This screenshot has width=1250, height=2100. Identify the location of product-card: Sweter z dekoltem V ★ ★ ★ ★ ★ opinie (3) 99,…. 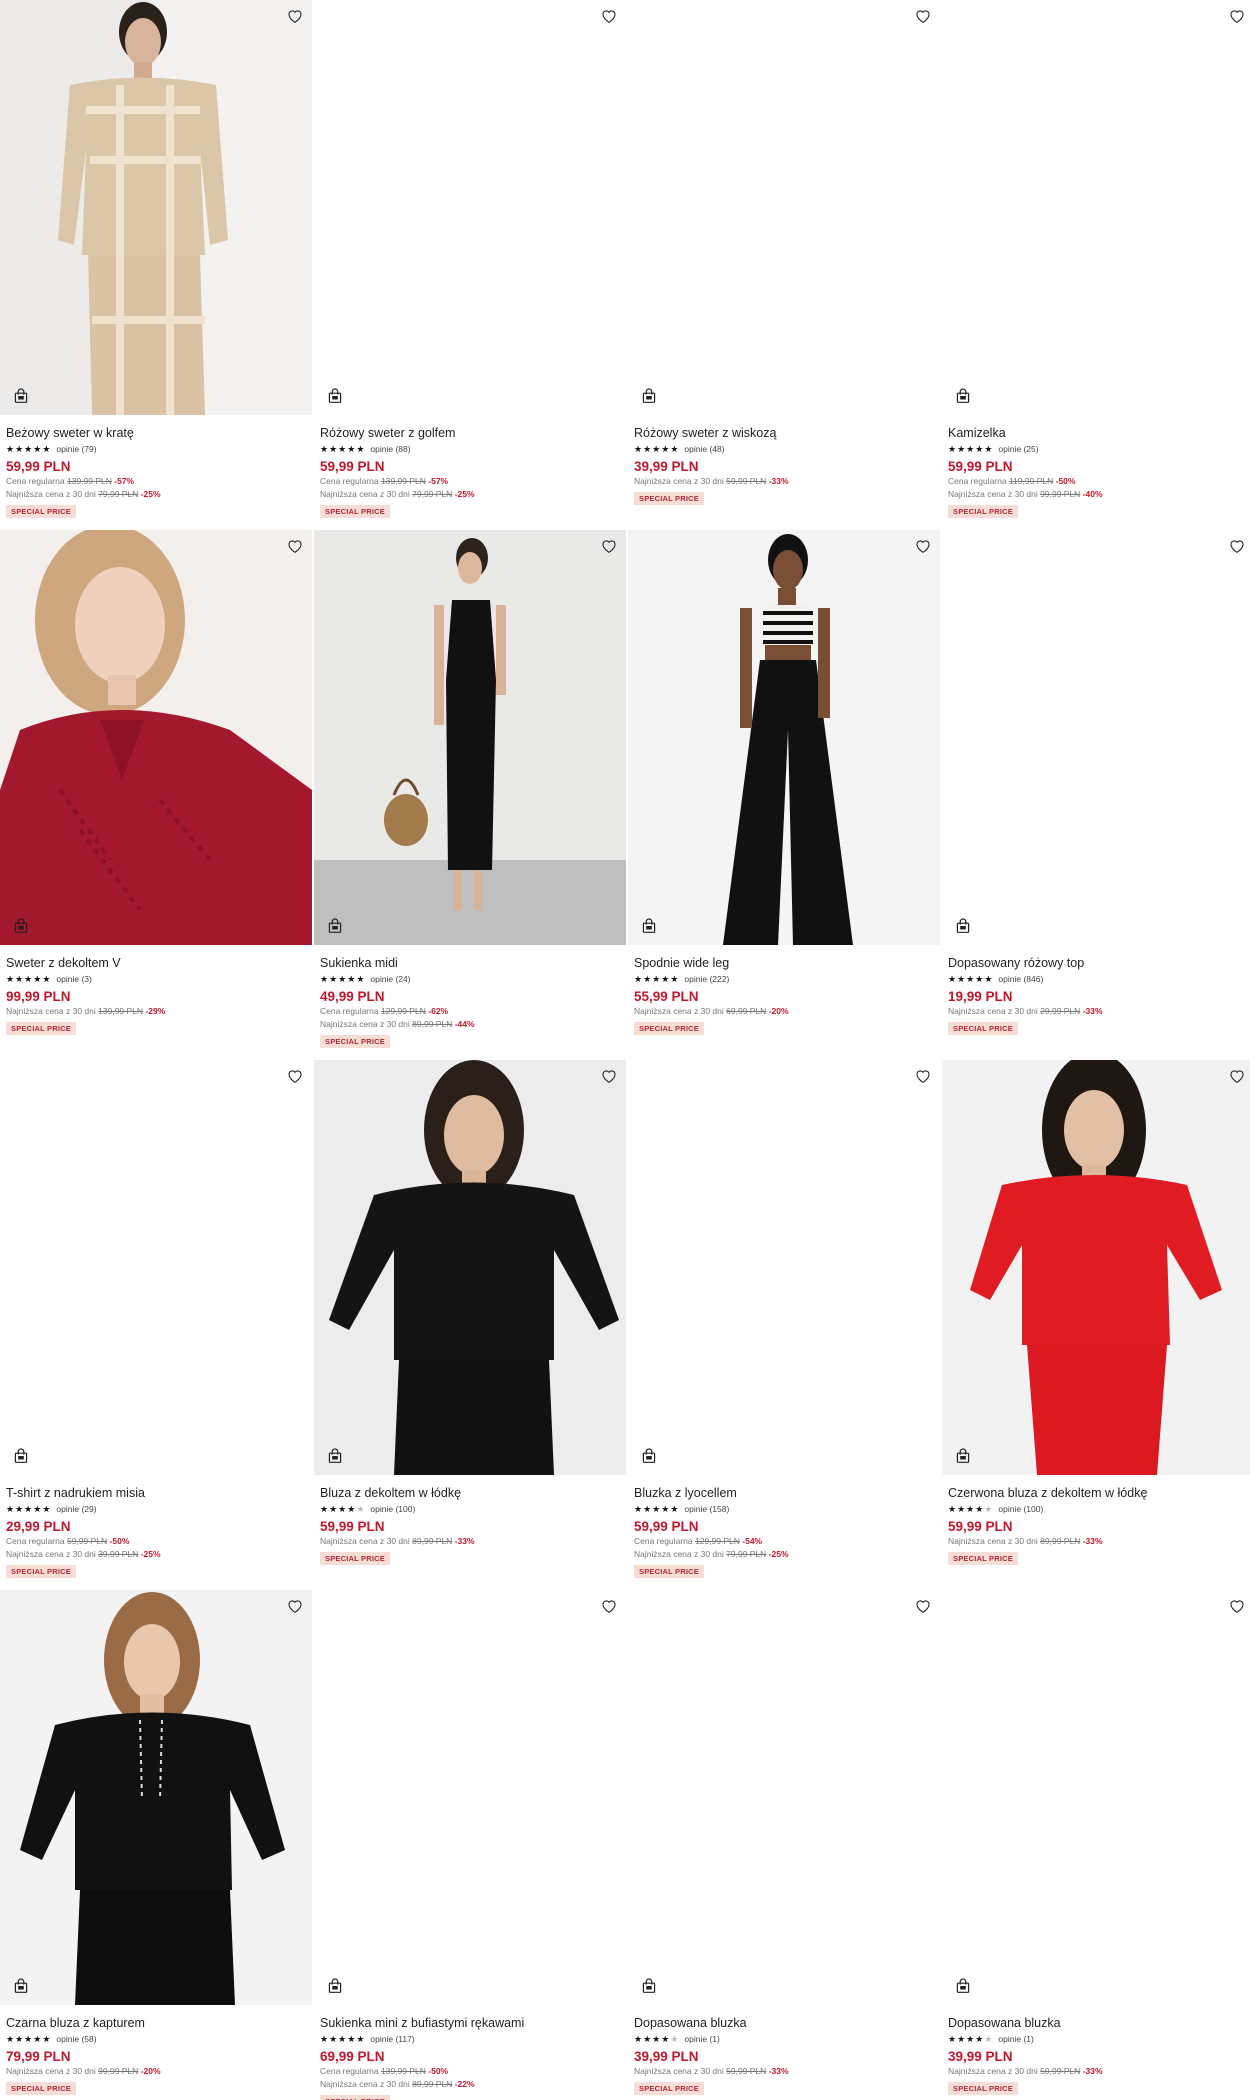
(156, 795).